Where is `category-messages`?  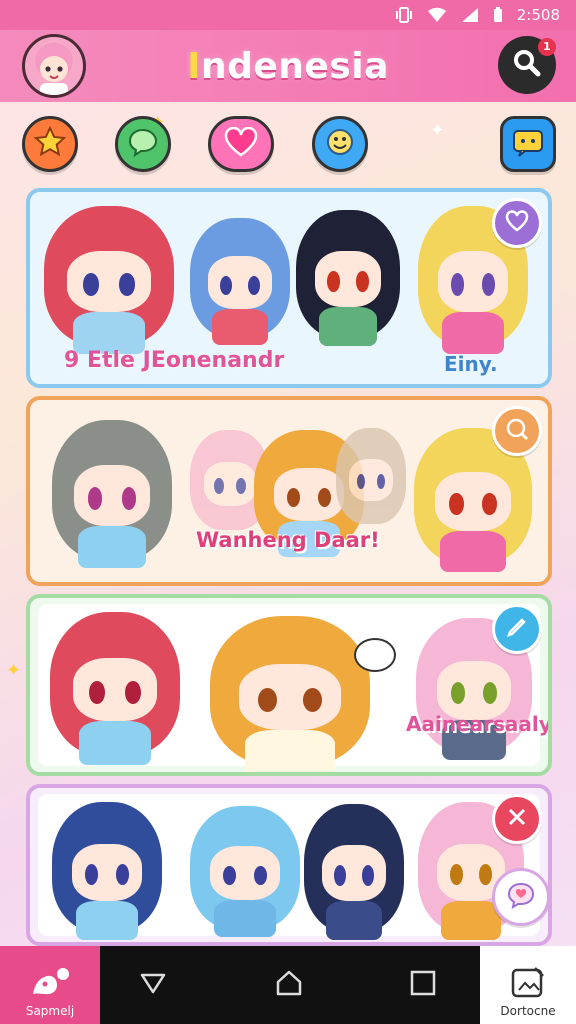 category-messages is located at coordinates (528, 144).